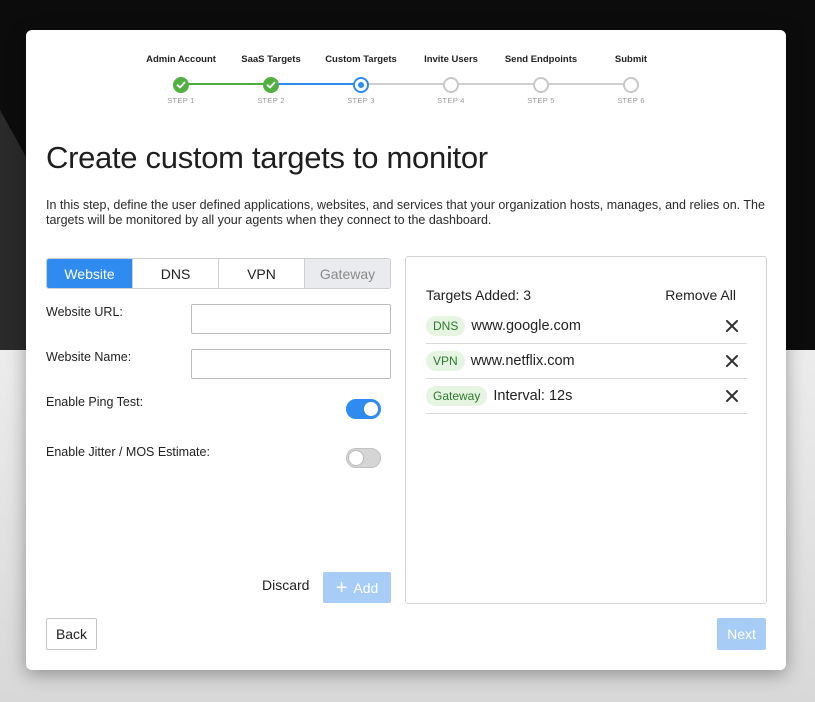  I want to click on step-number: STEP 4, so click(451, 100).